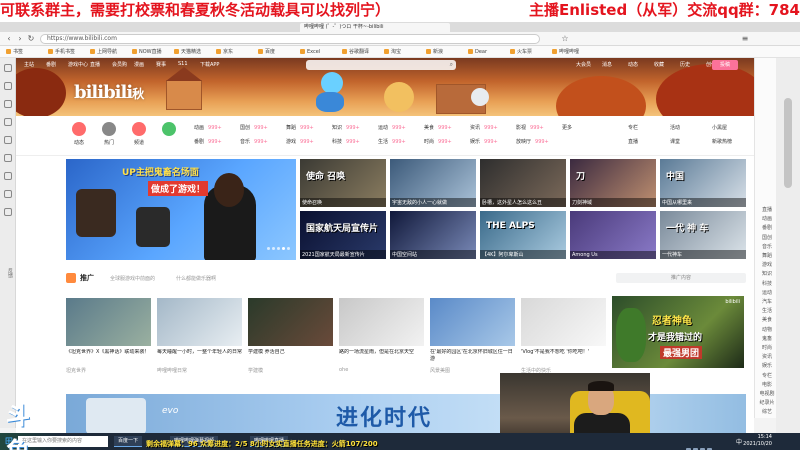  What do you see at coordinates (745, 39) in the screenshot?
I see `menu-icon: ≡` at bounding box center [745, 39].